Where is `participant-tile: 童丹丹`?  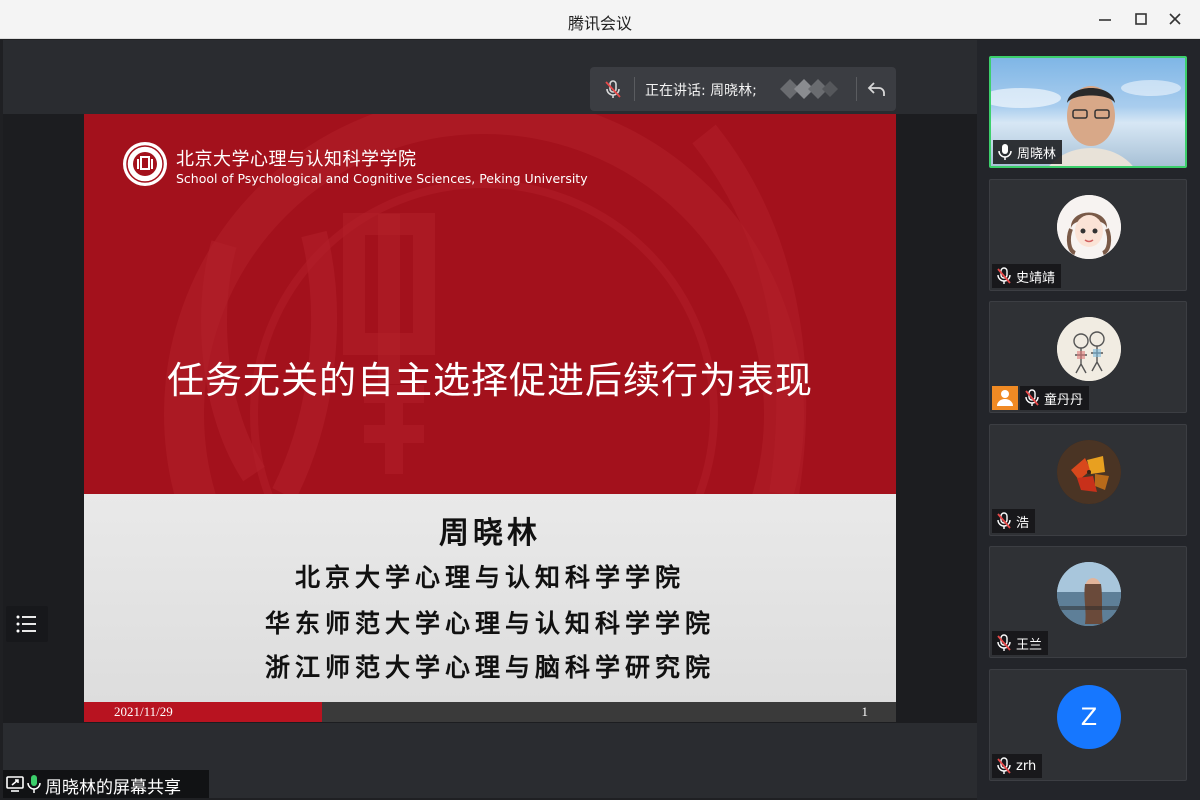
participant-tile: 童丹丹 is located at coordinates (1088, 357).